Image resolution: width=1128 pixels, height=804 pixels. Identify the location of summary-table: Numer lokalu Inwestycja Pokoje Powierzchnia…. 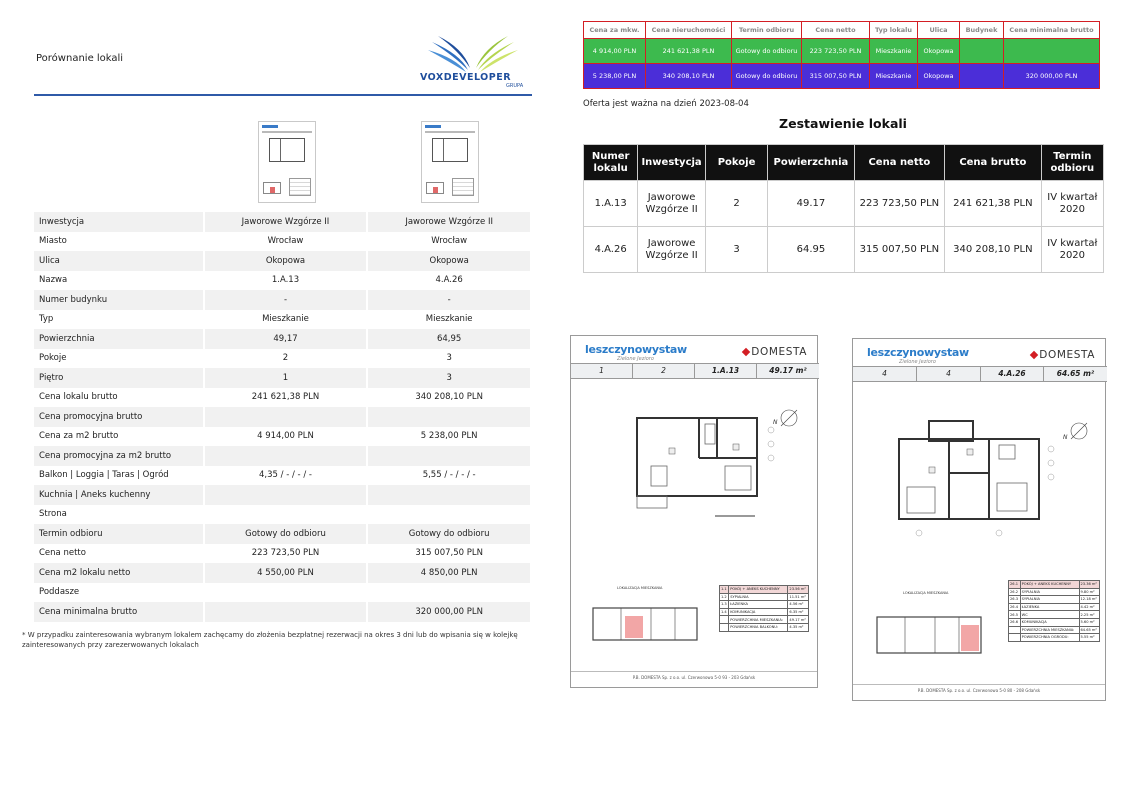
(843, 208).